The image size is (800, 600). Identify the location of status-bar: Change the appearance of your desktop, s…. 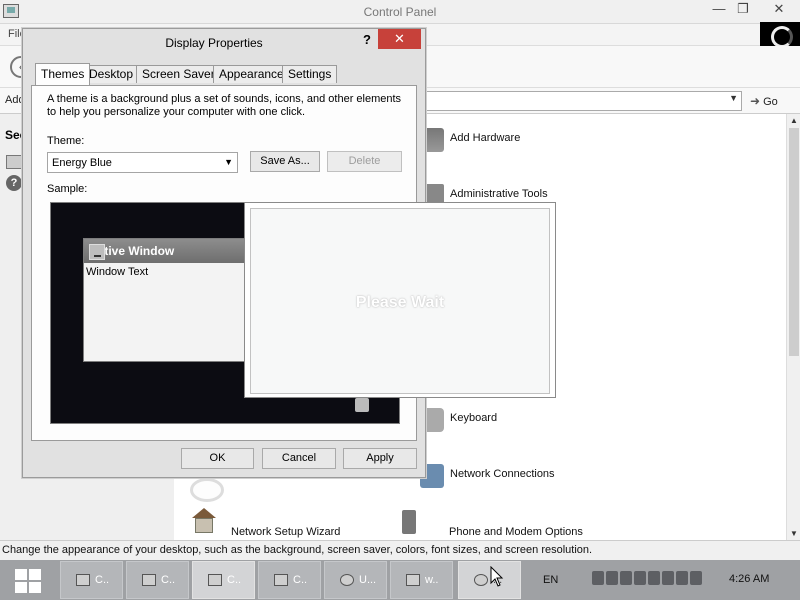
(400, 550).